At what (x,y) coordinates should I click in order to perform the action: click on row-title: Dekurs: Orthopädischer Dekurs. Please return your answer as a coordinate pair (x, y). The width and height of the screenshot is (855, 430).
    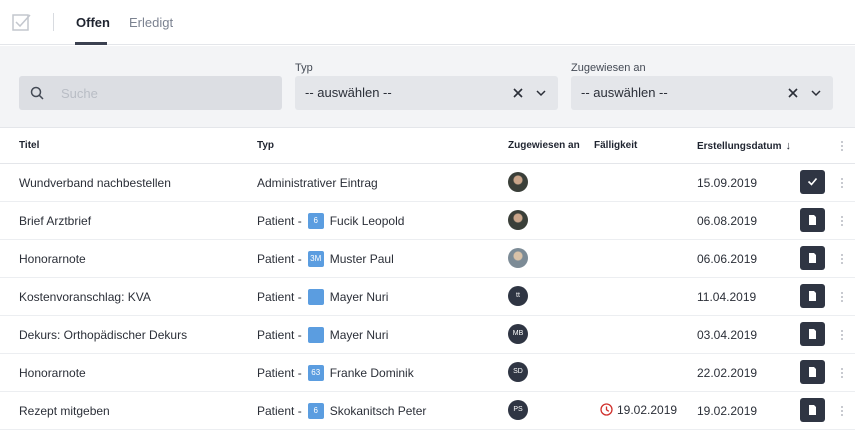
    Looking at the image, I should click on (103, 335).